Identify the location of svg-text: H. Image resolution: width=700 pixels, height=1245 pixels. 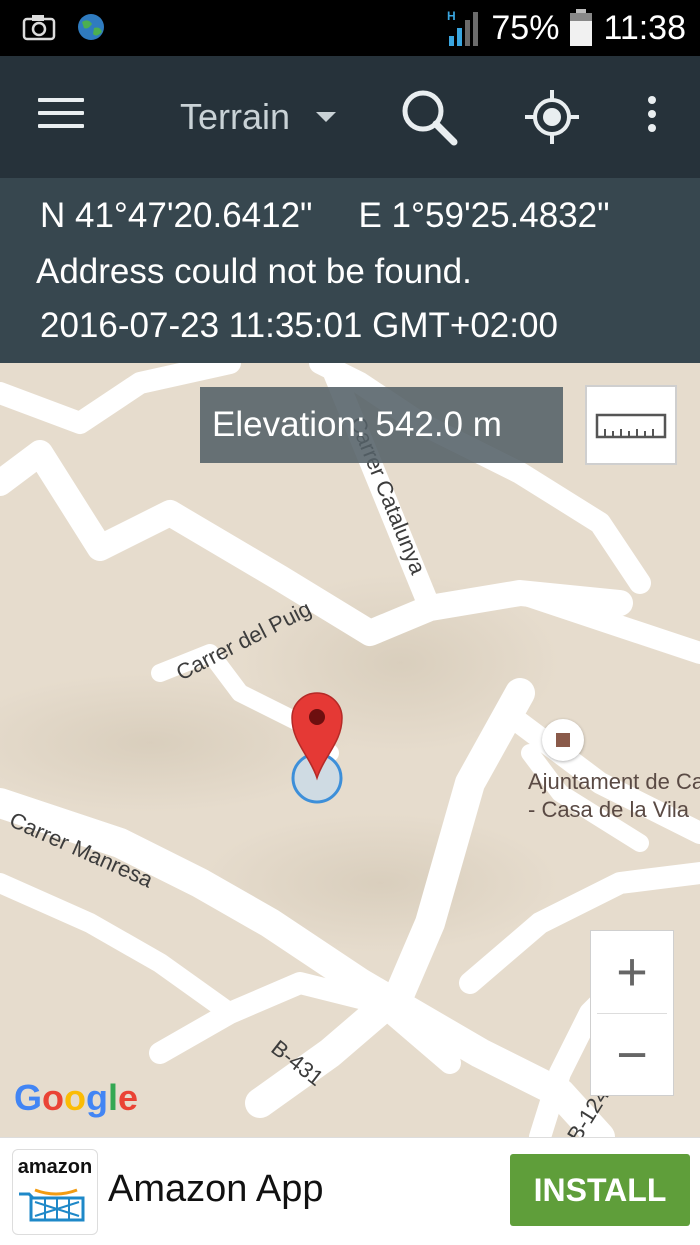
(451, 16).